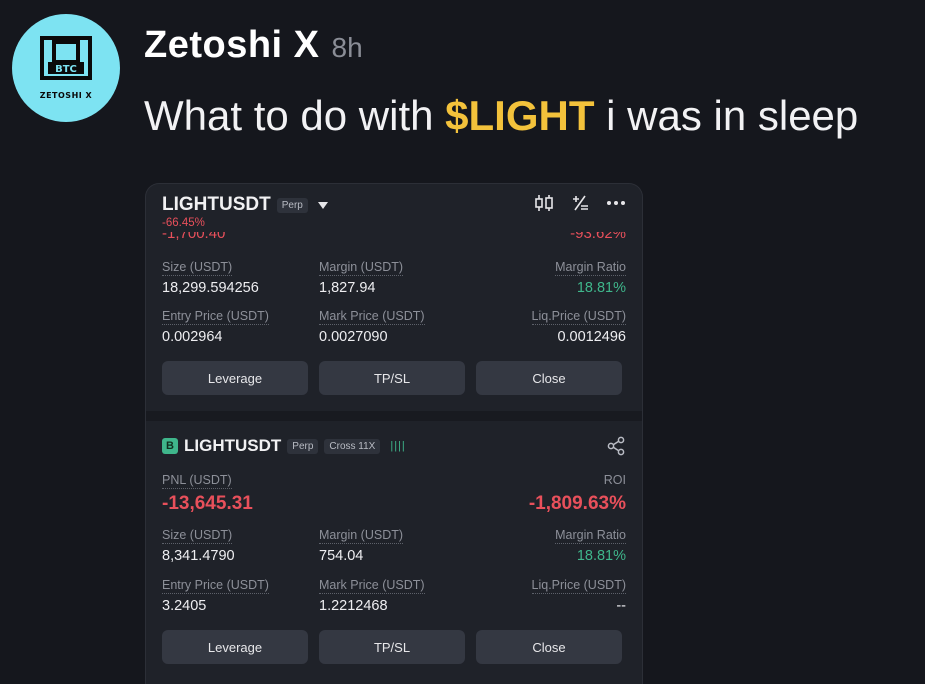  I want to click on liq-price-value: 0.0012496, so click(591, 337).